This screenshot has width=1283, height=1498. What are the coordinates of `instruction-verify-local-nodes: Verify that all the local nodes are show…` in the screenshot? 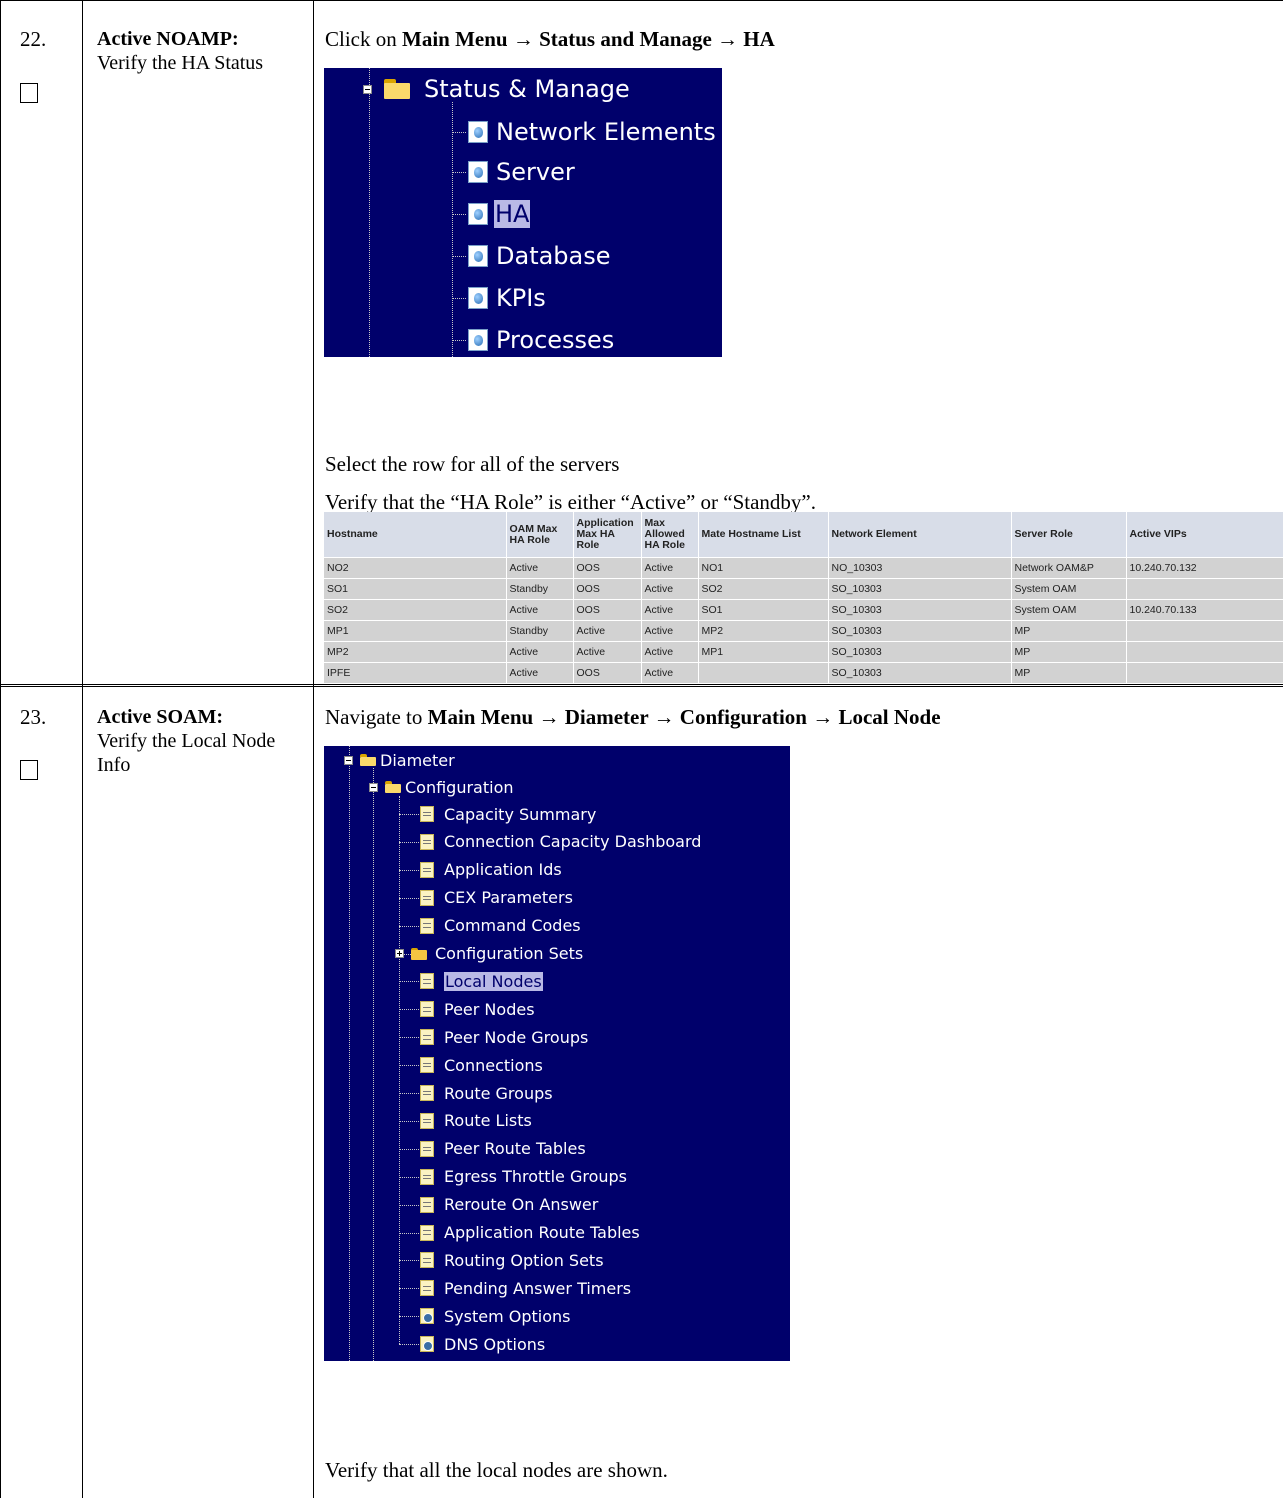 It's located at (496, 1470).